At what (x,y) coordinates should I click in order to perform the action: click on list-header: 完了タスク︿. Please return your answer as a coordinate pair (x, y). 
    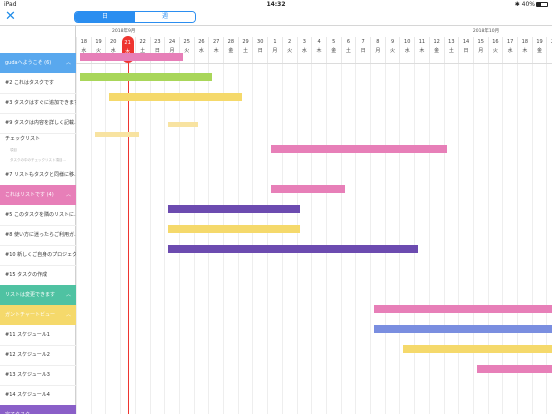
    Looking at the image, I should click on (38, 409).